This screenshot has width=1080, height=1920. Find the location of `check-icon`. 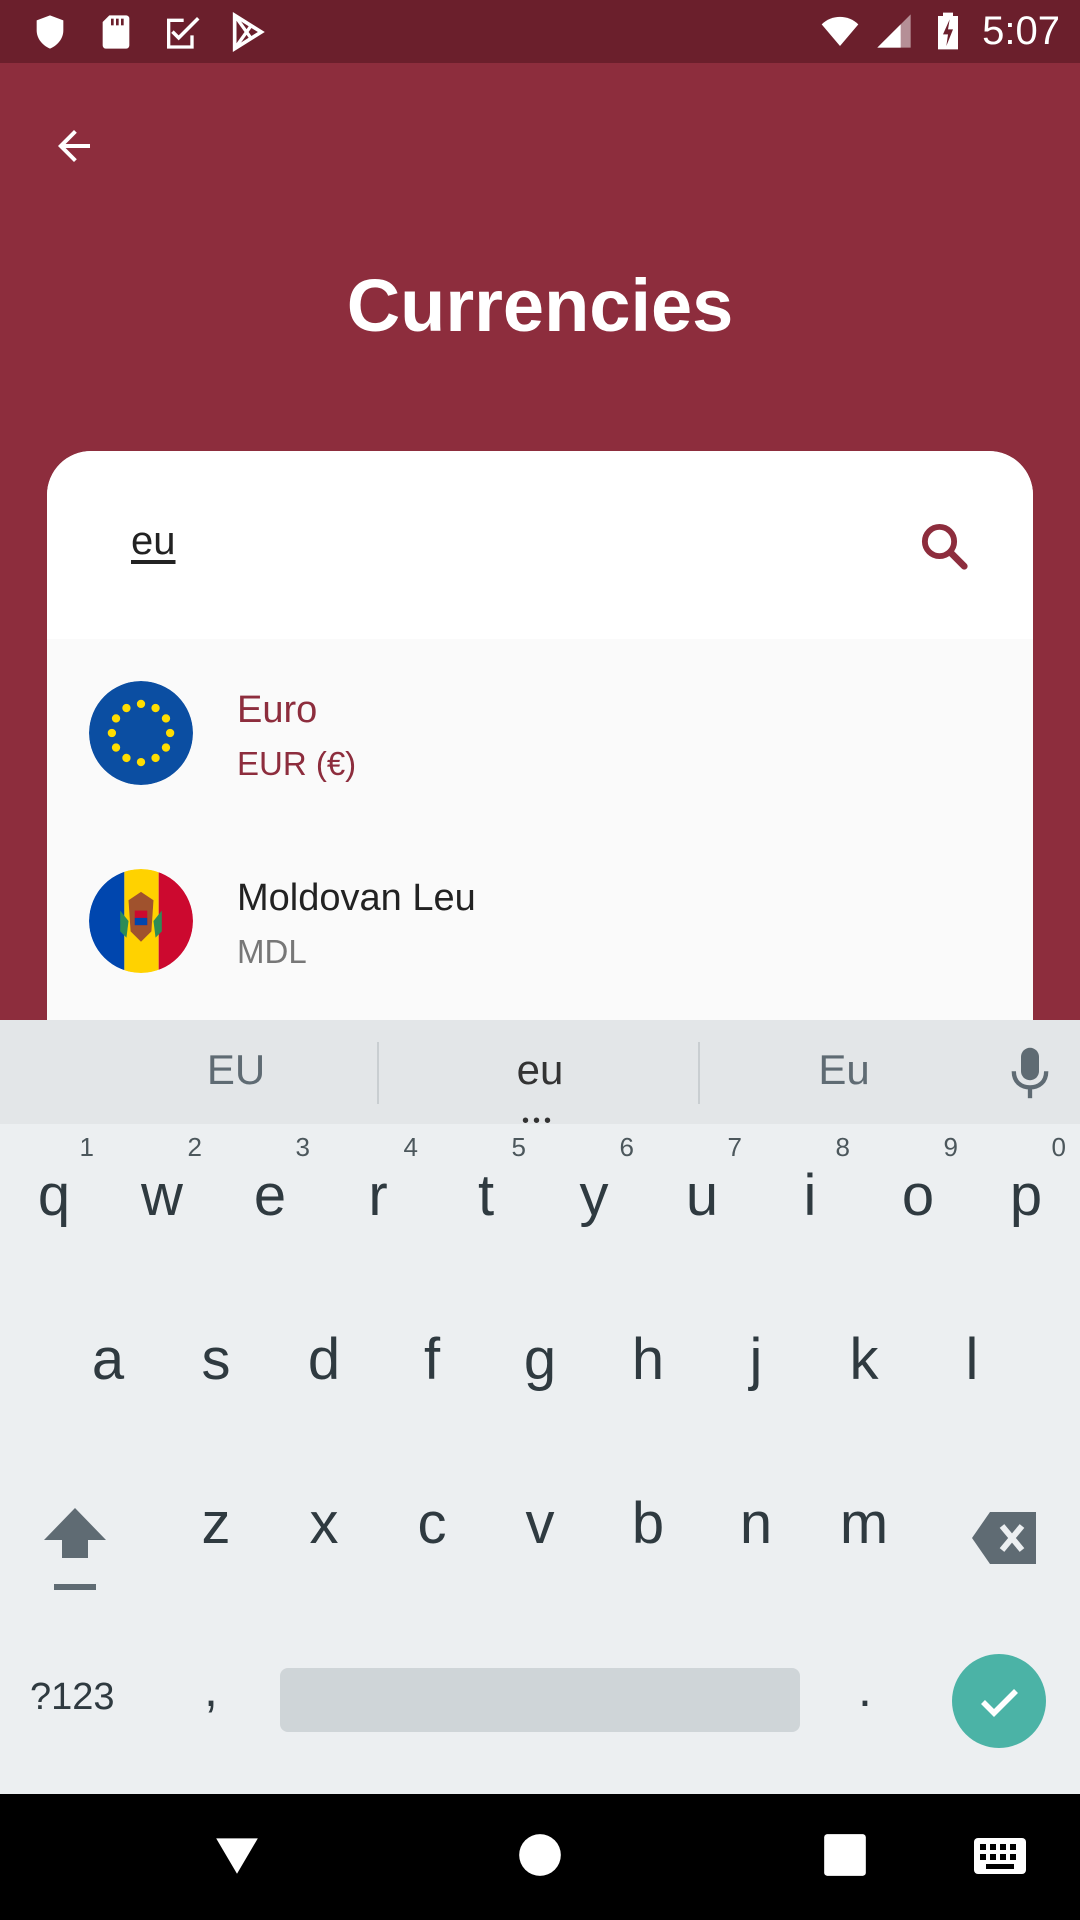

check-icon is located at coordinates (999, 1703).